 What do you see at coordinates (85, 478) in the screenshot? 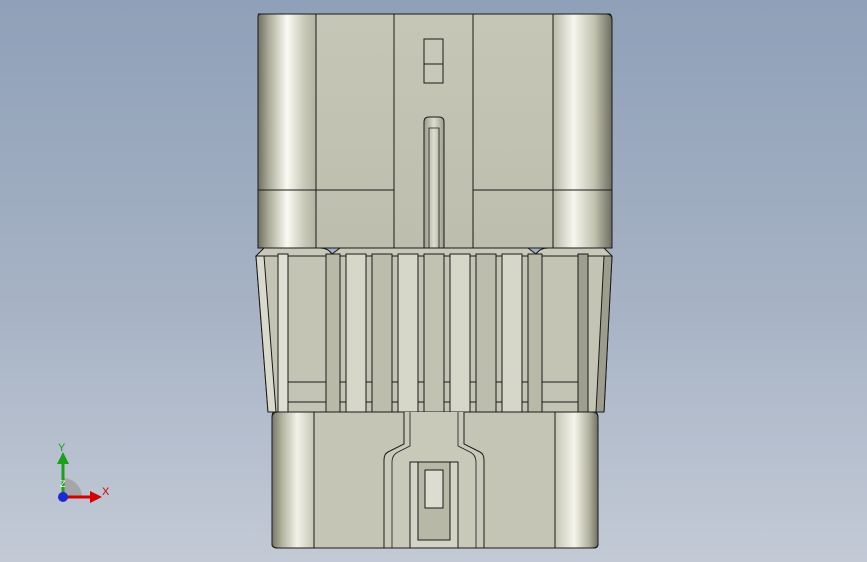
I see `orientation-triad: Y X Z` at bounding box center [85, 478].